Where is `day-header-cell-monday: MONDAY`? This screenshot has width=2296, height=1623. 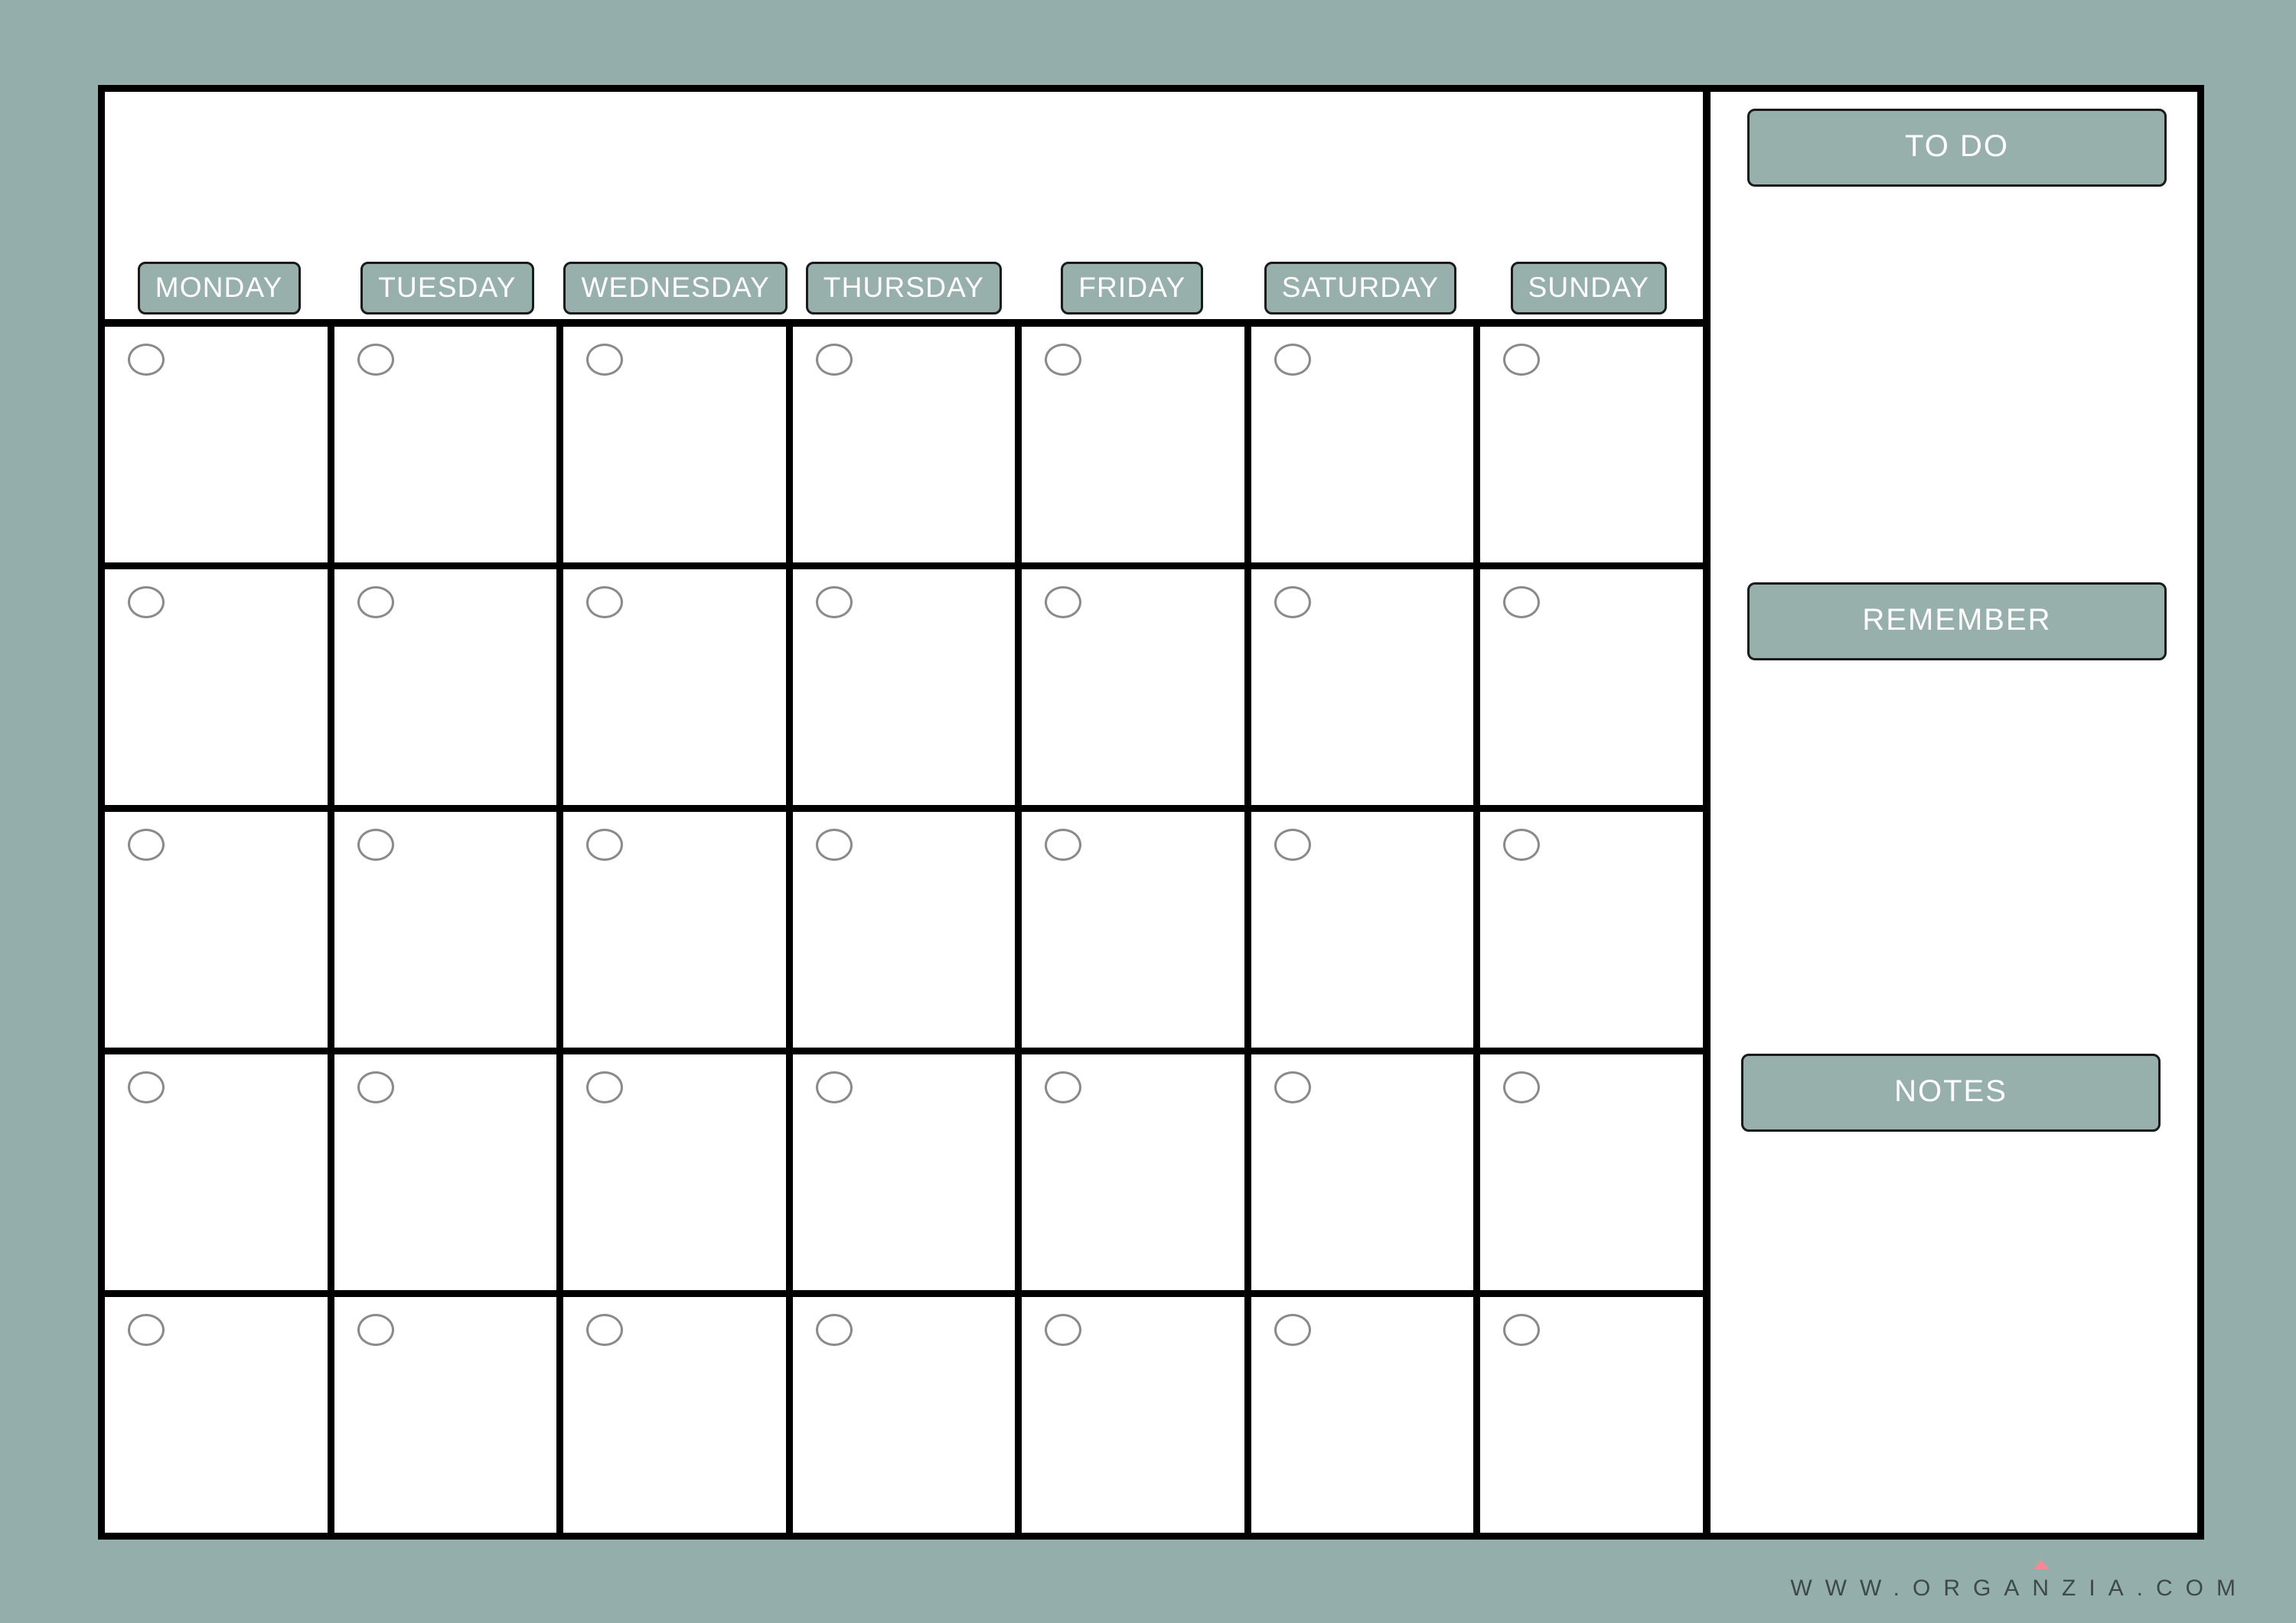 day-header-cell-monday: MONDAY is located at coordinates (219, 288).